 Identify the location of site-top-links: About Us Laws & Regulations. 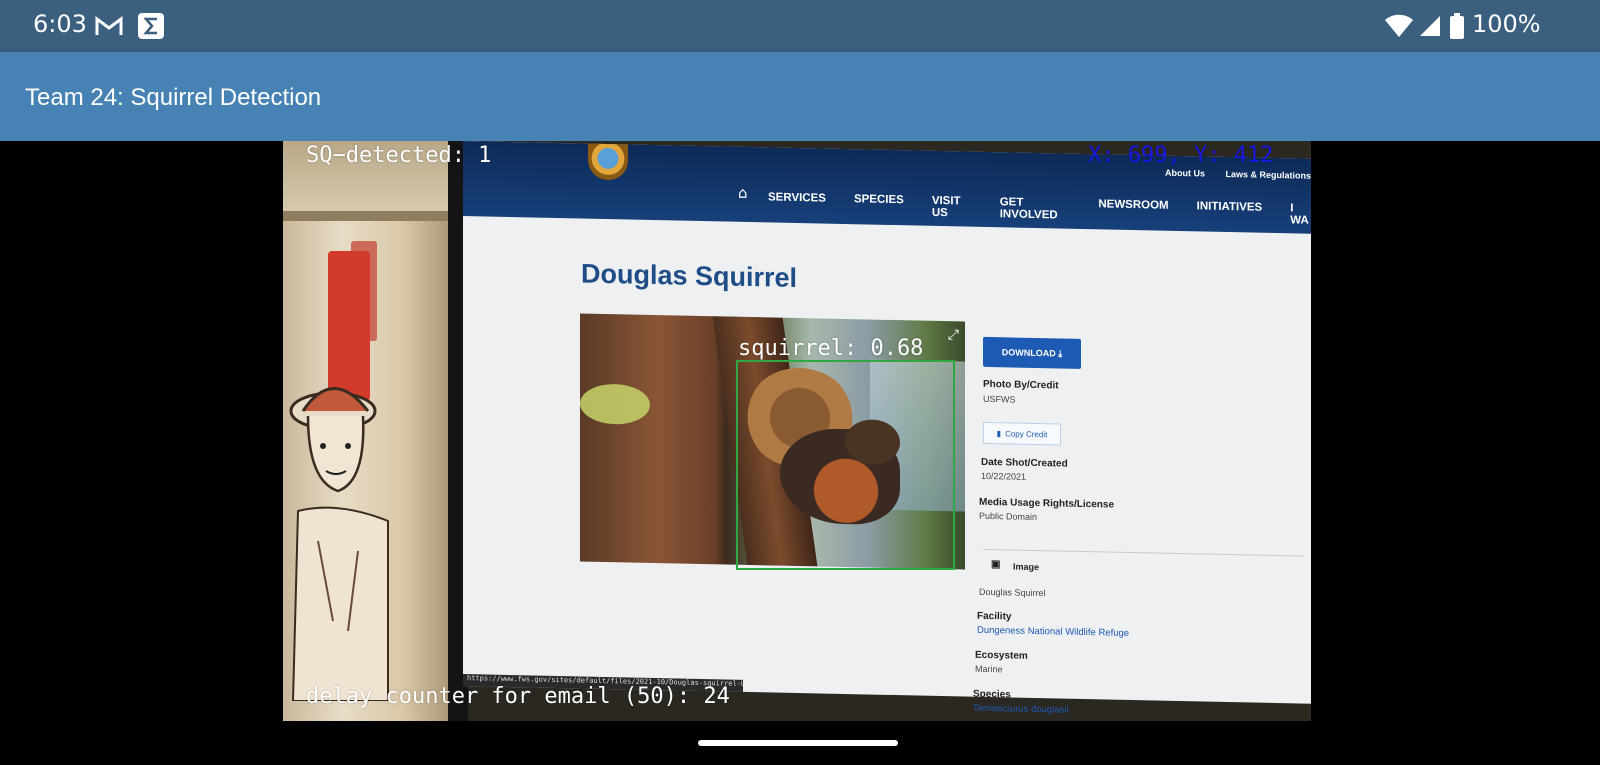
(1229, 174).